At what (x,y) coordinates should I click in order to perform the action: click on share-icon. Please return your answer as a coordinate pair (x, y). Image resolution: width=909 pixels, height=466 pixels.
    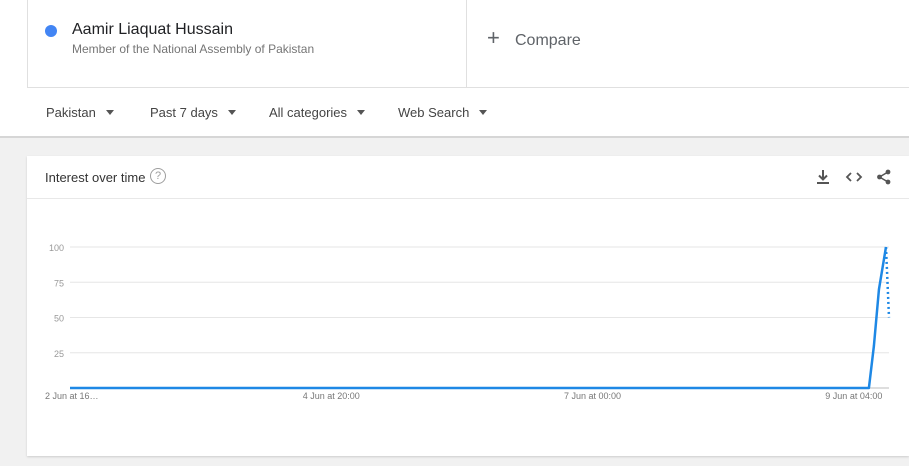
    Looking at the image, I should click on (884, 177).